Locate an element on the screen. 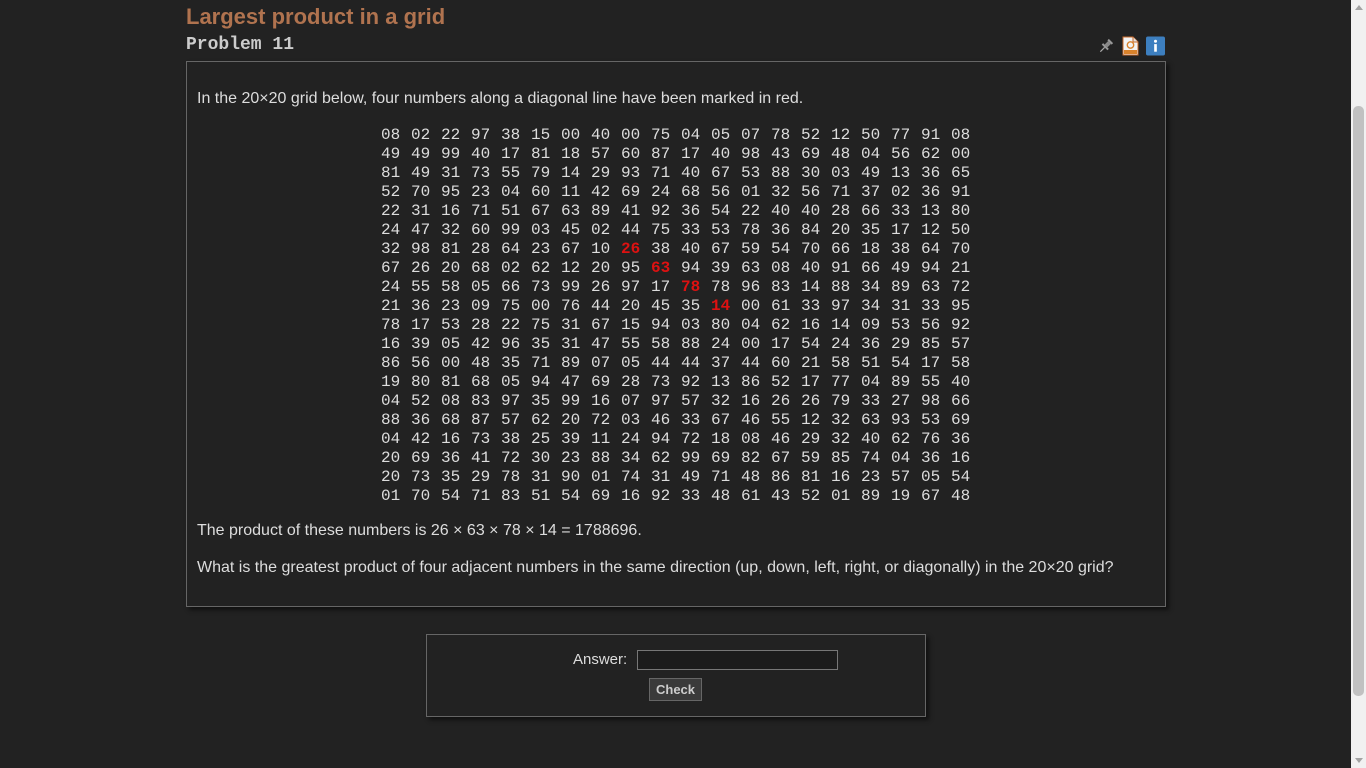 The height and width of the screenshot is (768, 1366). grid-cell: 28 is located at coordinates (481, 325).